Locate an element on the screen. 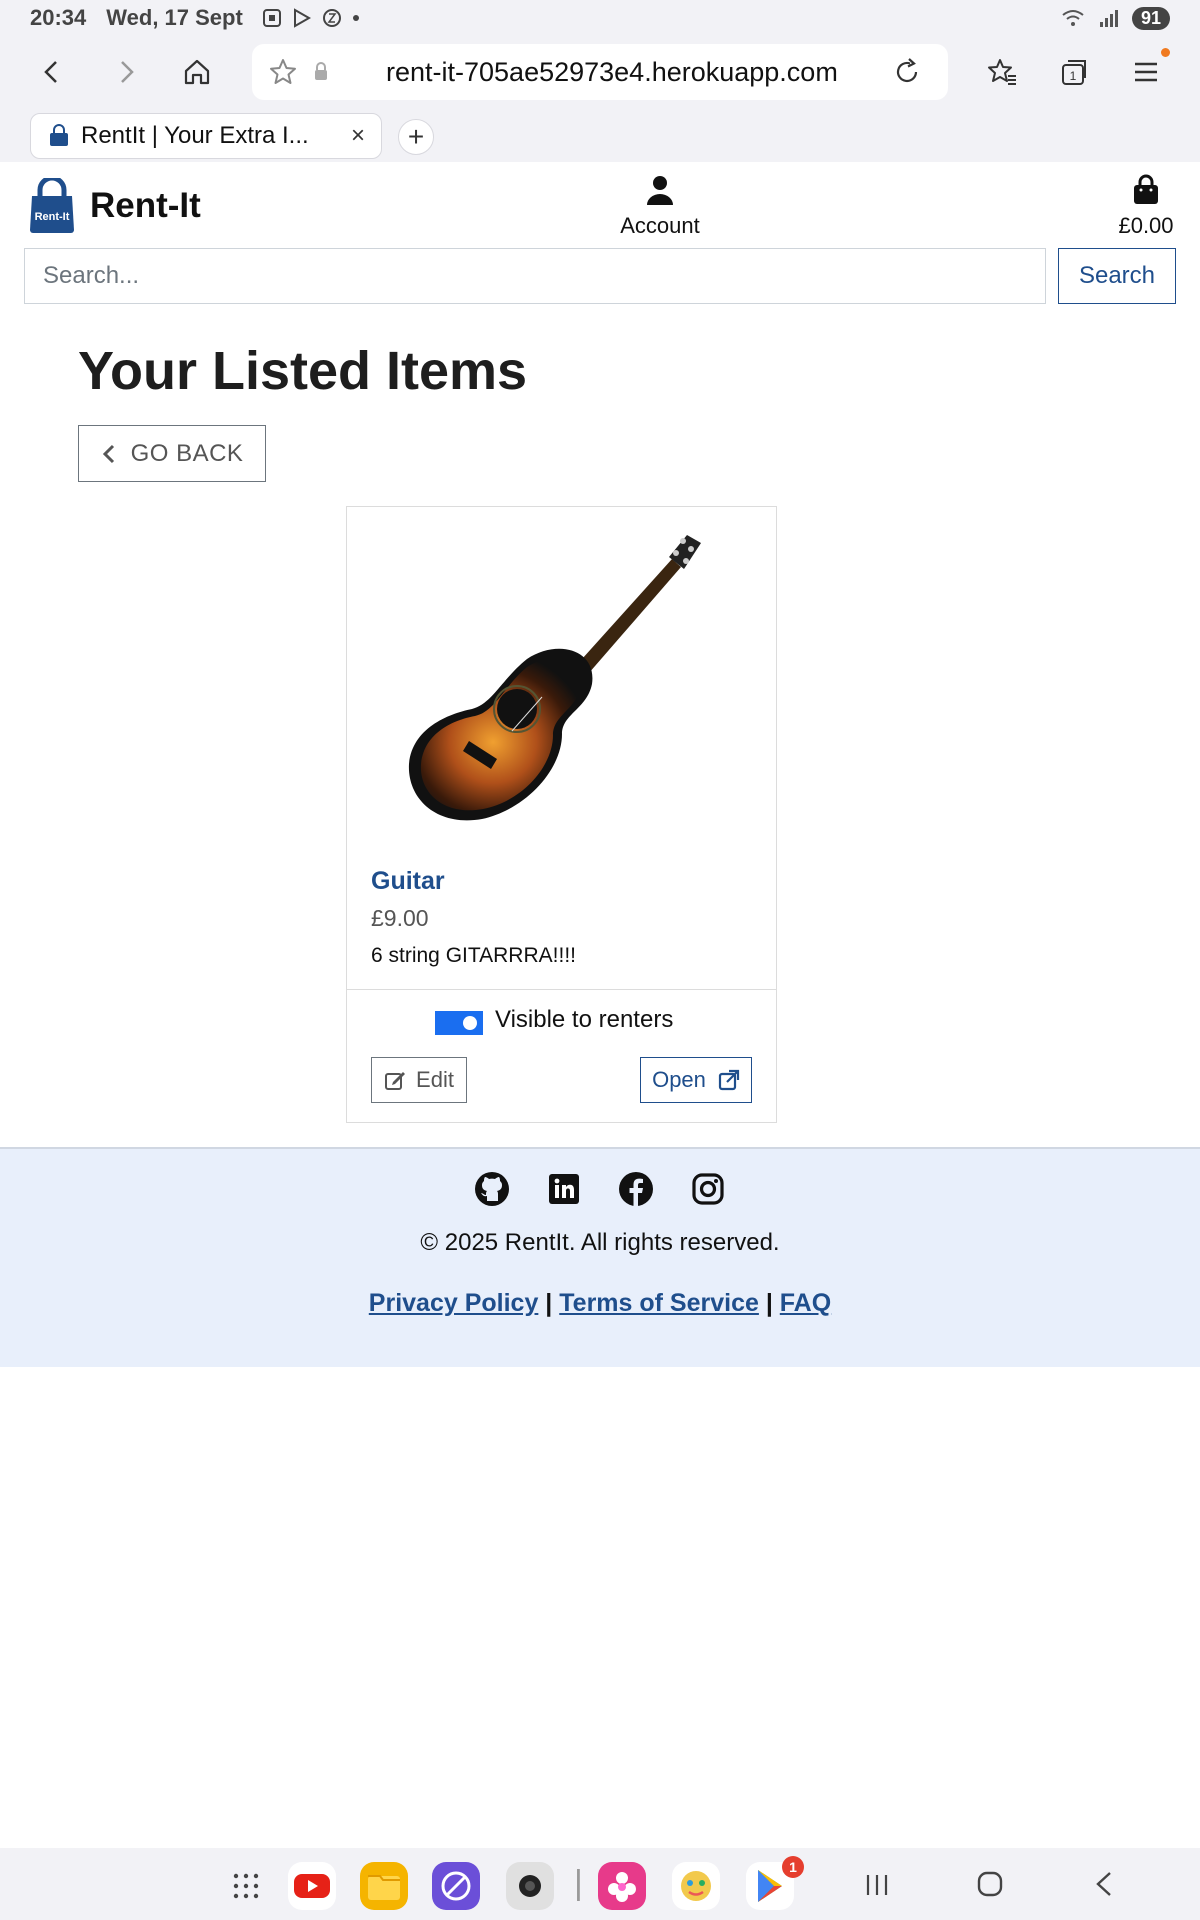  dot-icon is located at coordinates (355, 18).